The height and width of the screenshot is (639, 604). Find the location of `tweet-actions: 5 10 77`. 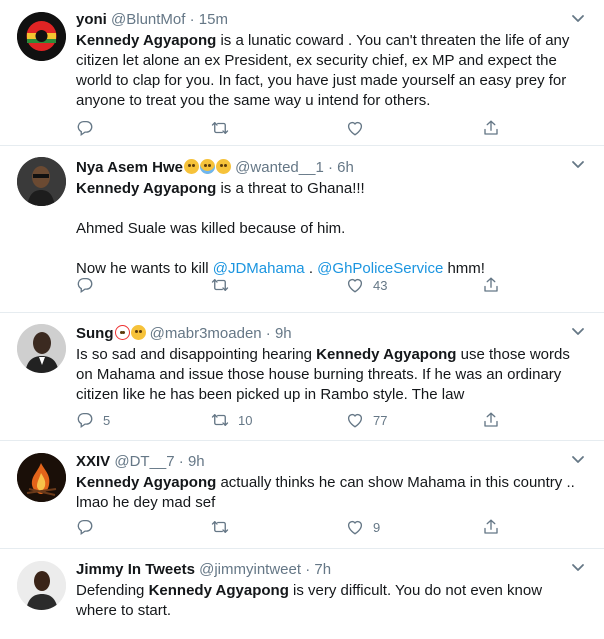

tweet-actions: 5 10 77 is located at coordinates (291, 420).